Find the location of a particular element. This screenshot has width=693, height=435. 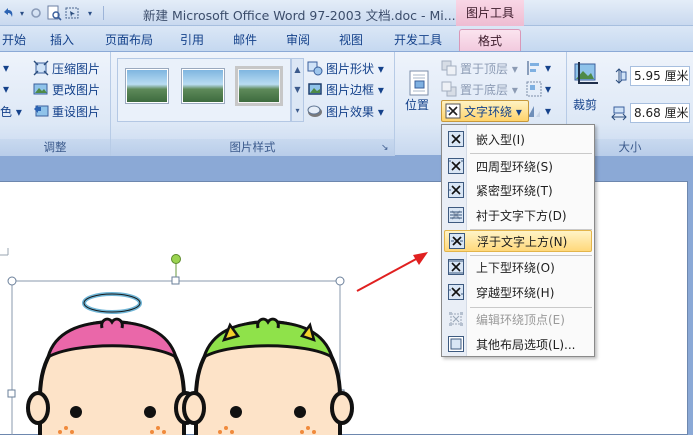

ribbon-tab-row: 开始 插入 页面布局 引用 邮件 审阅 视图 开发工具 格式 is located at coordinates (346, 39).